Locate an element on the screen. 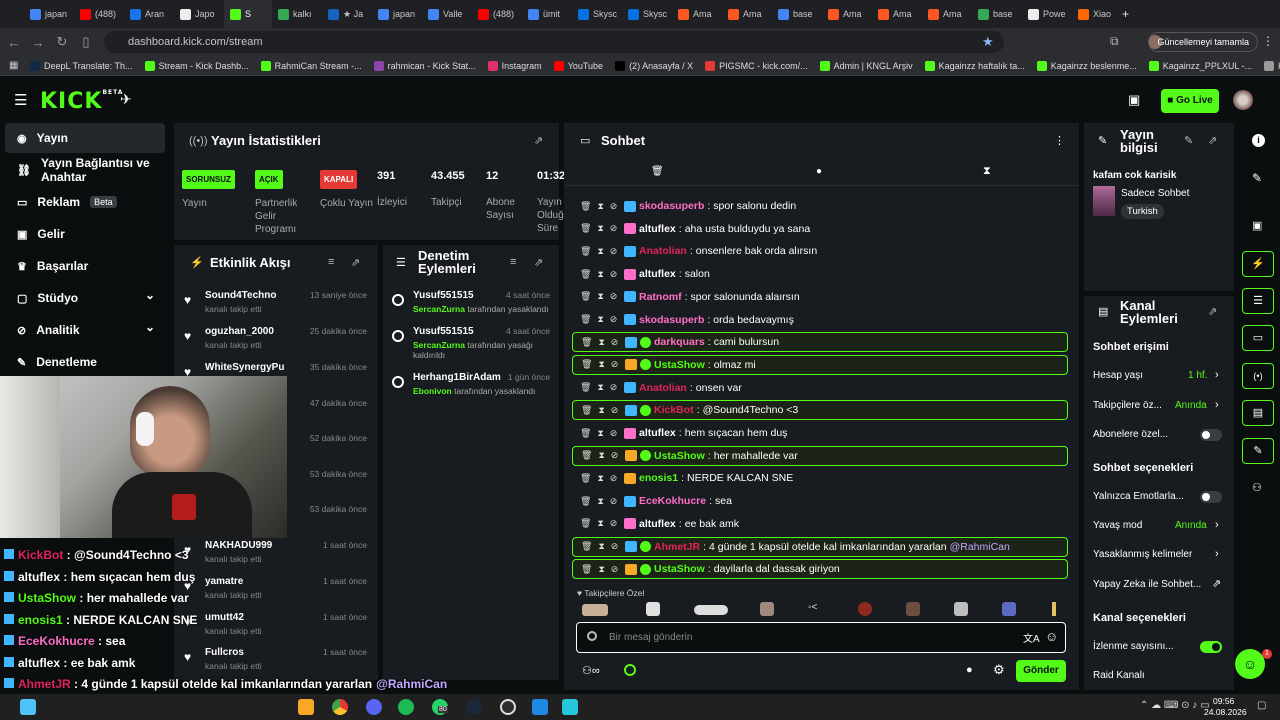 The width and height of the screenshot is (1280, 720). new-tab-icon: + is located at coordinates (1125, 14).